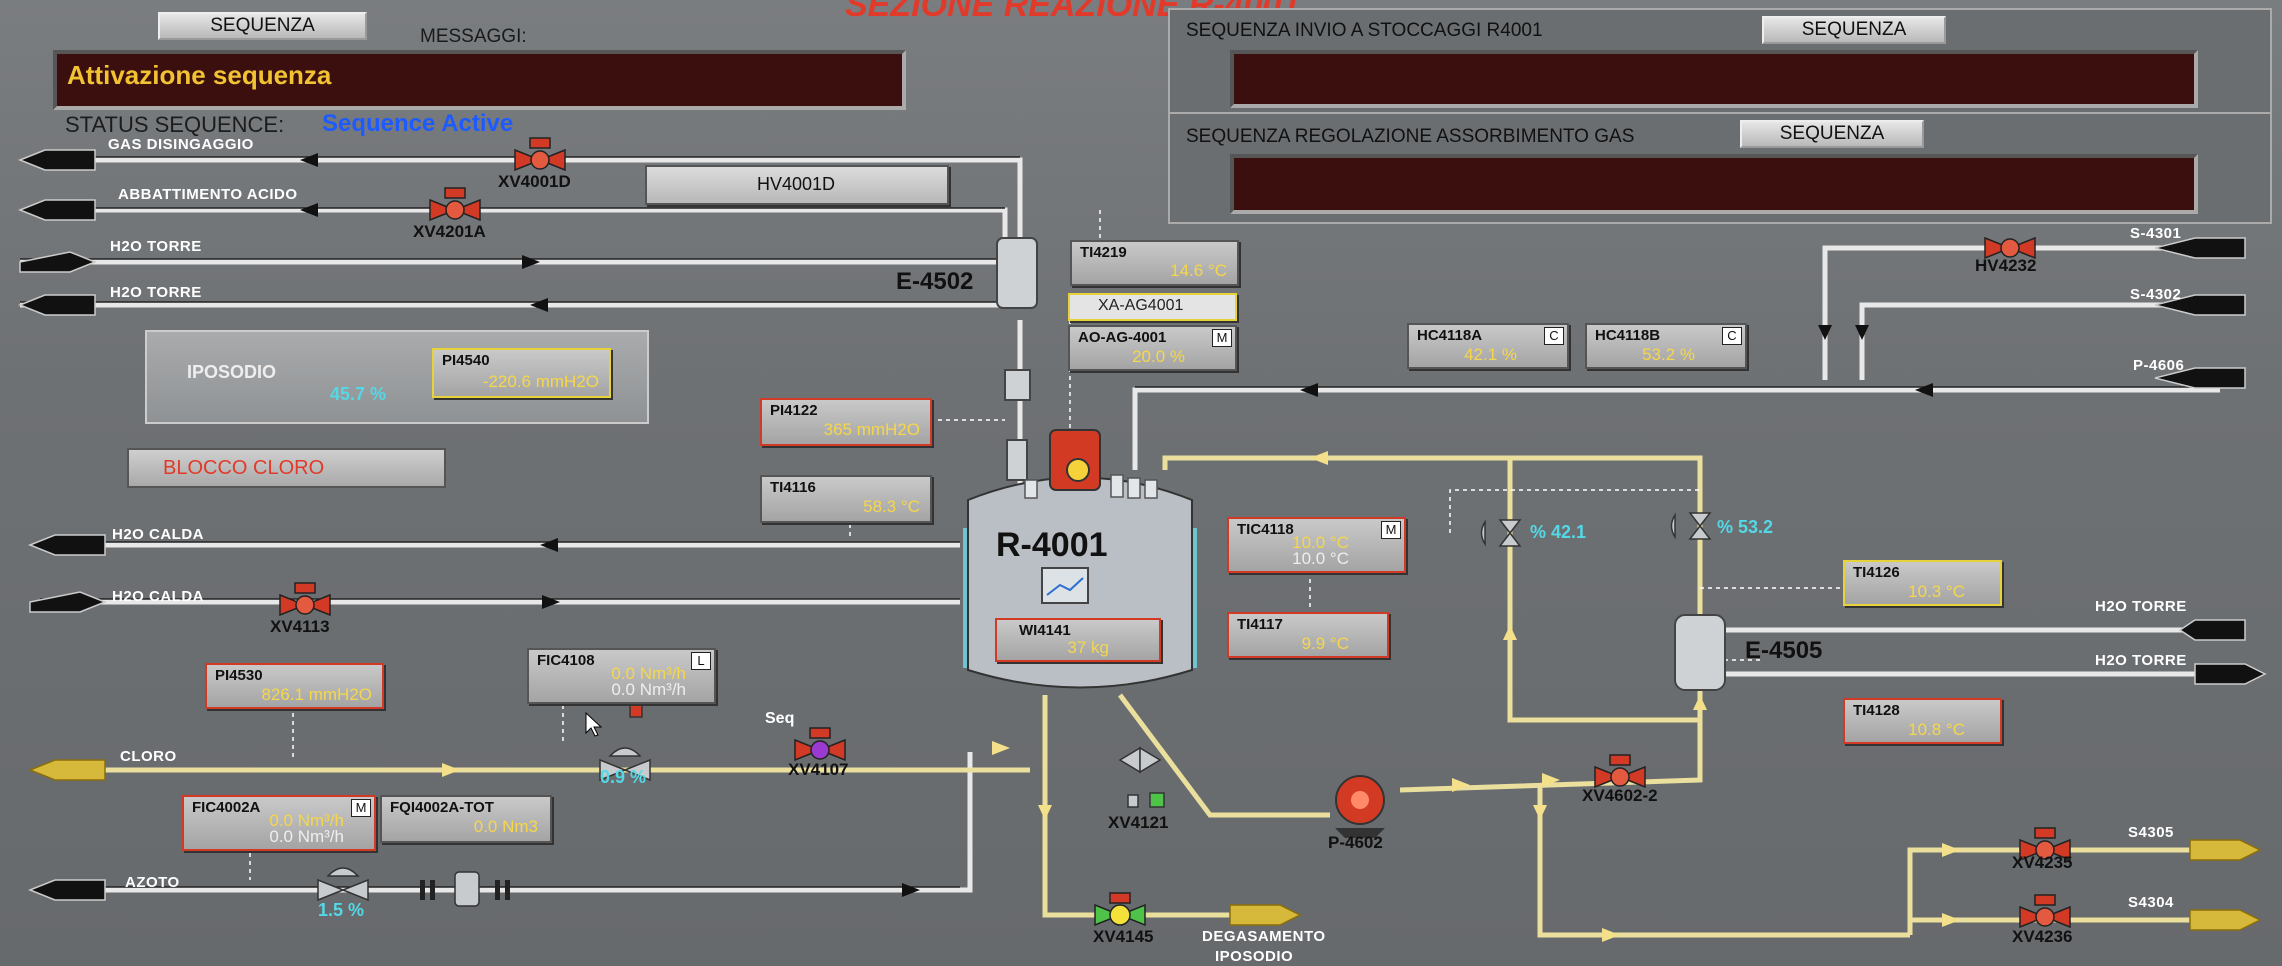 Image resolution: width=2282 pixels, height=966 pixels. What do you see at coordinates (156, 292) in the screenshot?
I see `label-h2o-torre-2: H2O TORRE` at bounding box center [156, 292].